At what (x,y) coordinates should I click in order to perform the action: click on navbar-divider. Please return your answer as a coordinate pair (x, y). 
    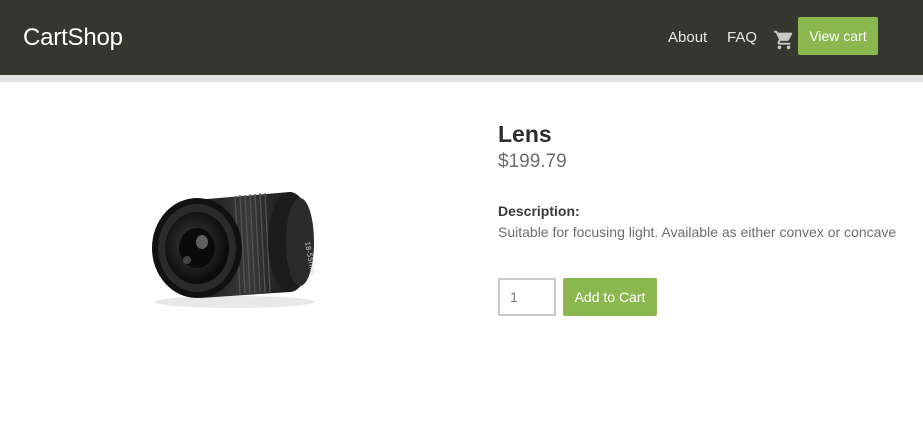
    Looking at the image, I should click on (461, 78).